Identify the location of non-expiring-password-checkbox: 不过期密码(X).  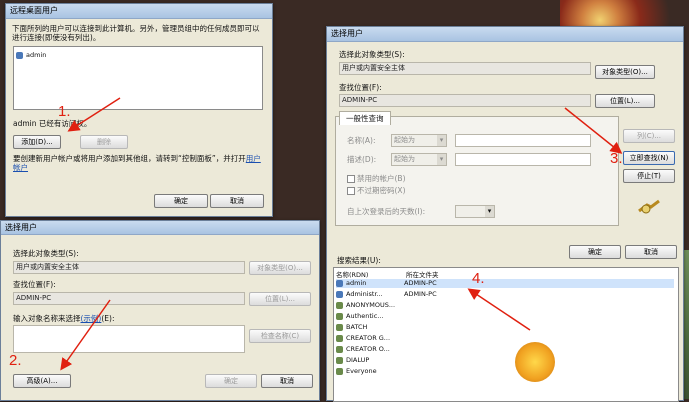
(376, 190).